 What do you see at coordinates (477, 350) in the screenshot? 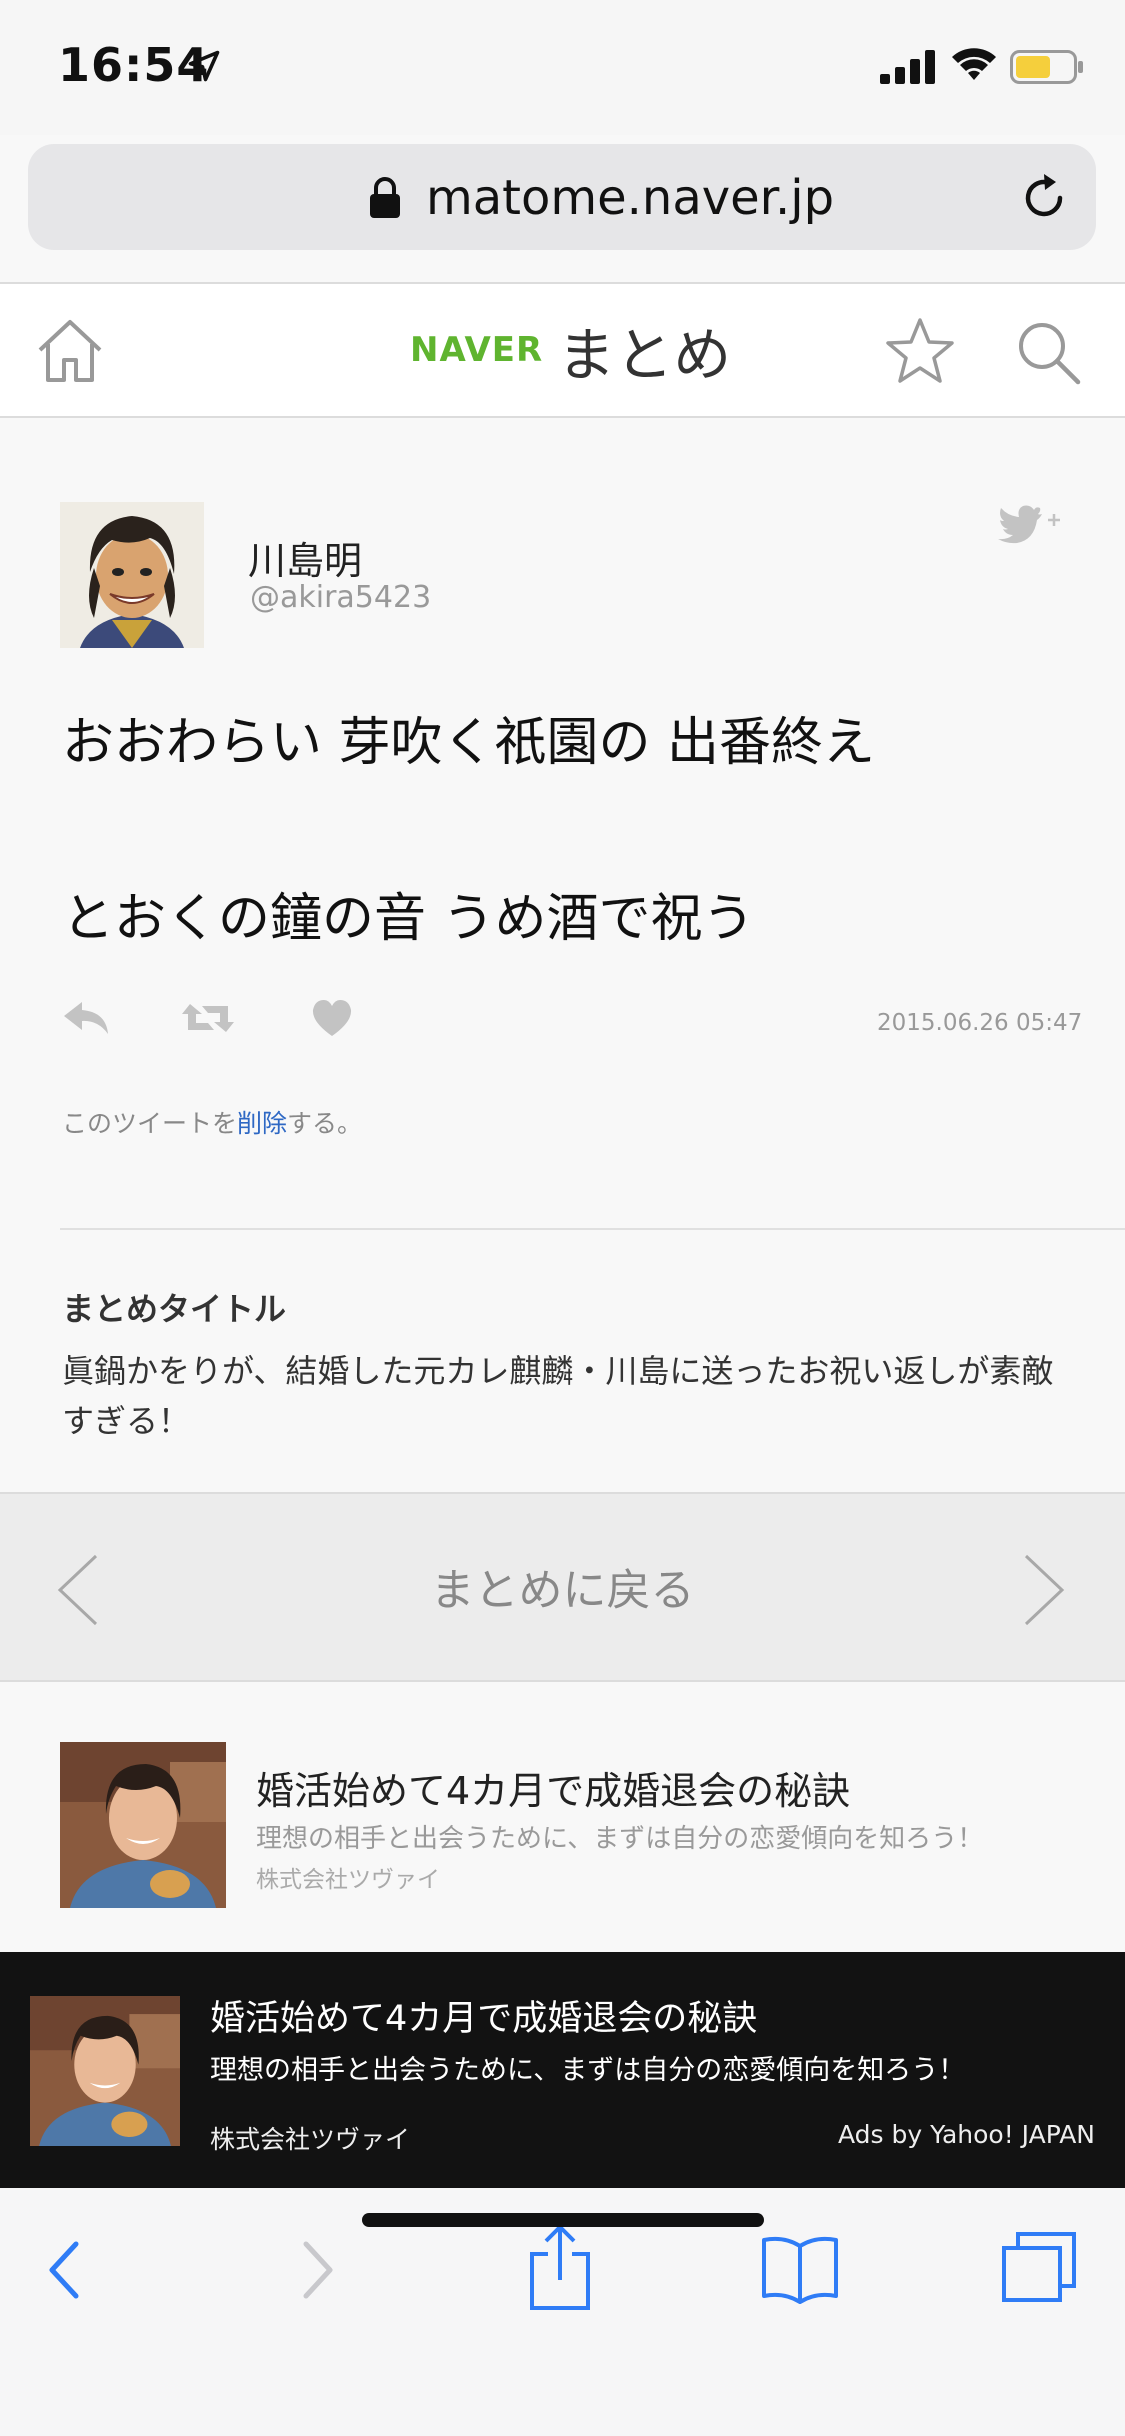
I see `logo-naver-text: NAVER` at bounding box center [477, 350].